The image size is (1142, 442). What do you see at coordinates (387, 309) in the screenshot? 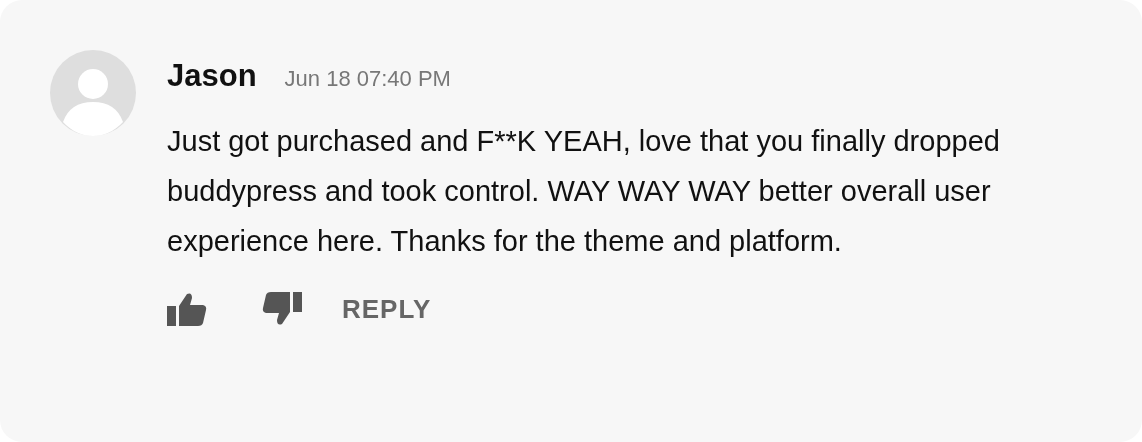
I see `reply-button: REPLY` at bounding box center [387, 309].